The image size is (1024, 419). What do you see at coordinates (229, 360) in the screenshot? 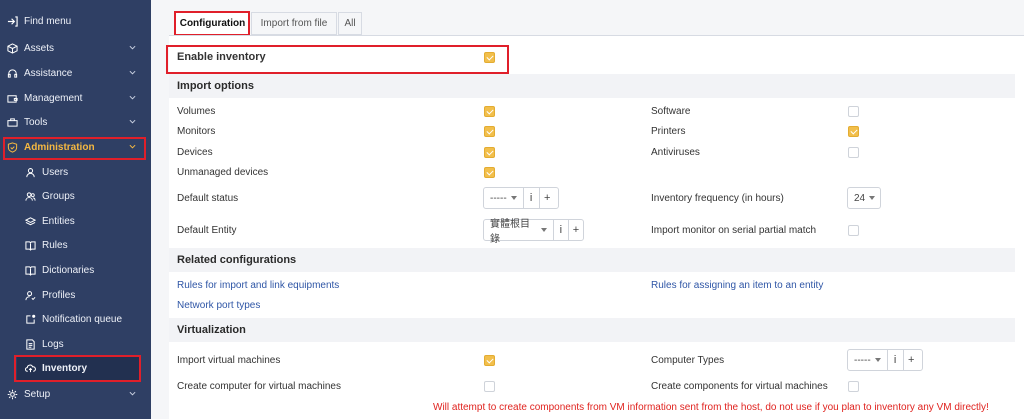
I see `import-vm-label: Import virtual machines` at bounding box center [229, 360].